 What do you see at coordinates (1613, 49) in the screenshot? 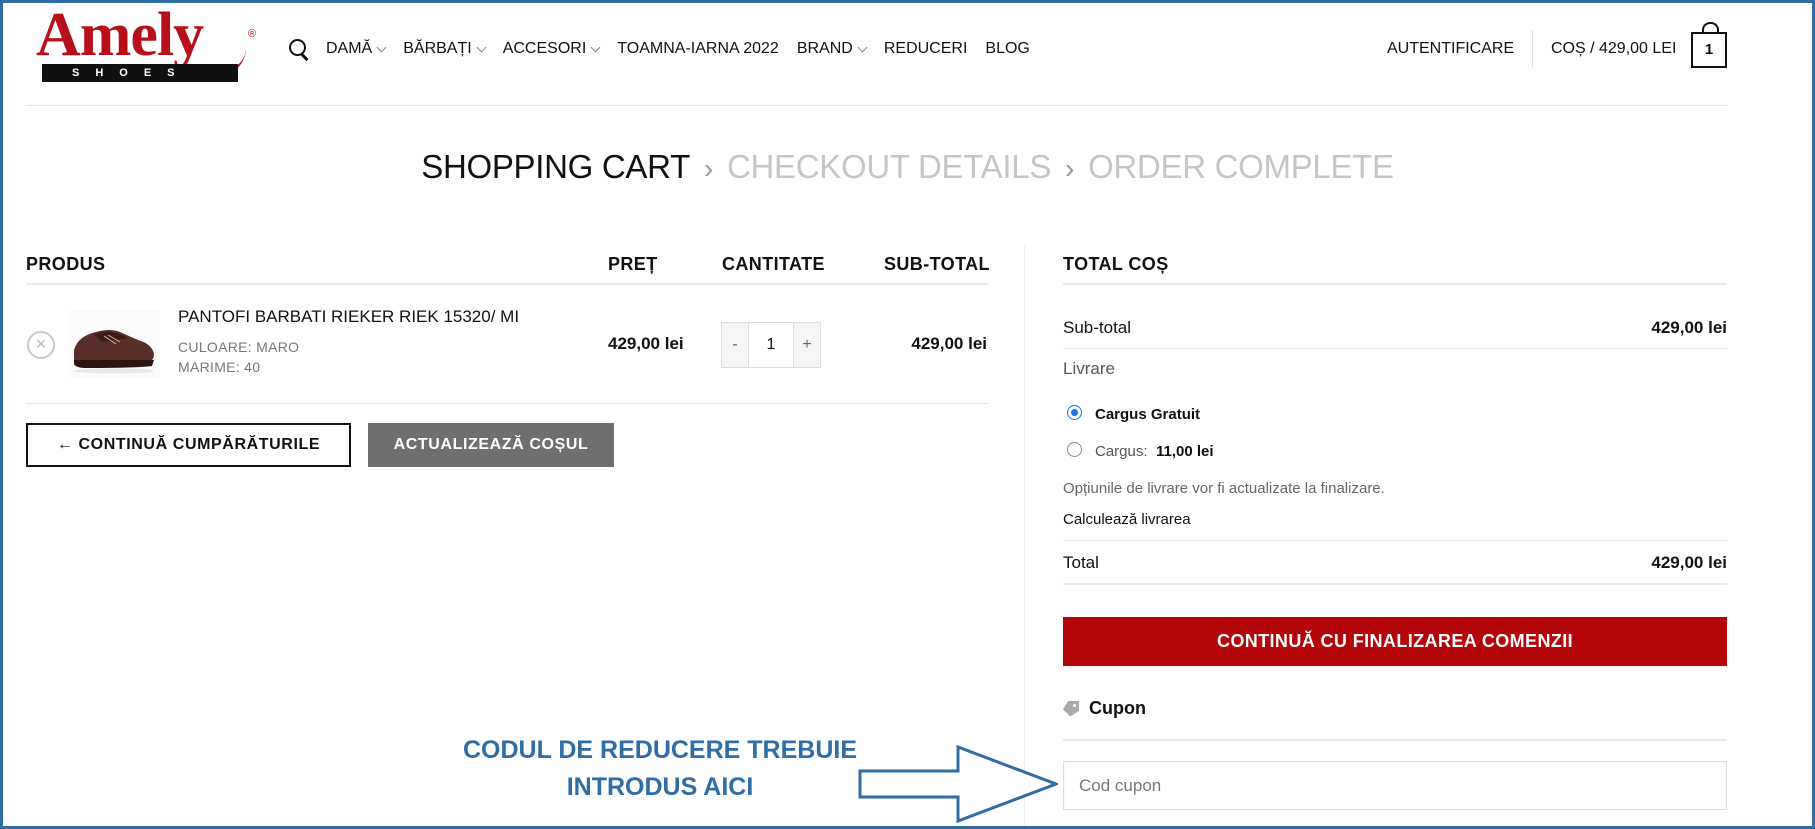
I see `cart-total-link: COȘ / 429,00 LEI` at bounding box center [1613, 49].